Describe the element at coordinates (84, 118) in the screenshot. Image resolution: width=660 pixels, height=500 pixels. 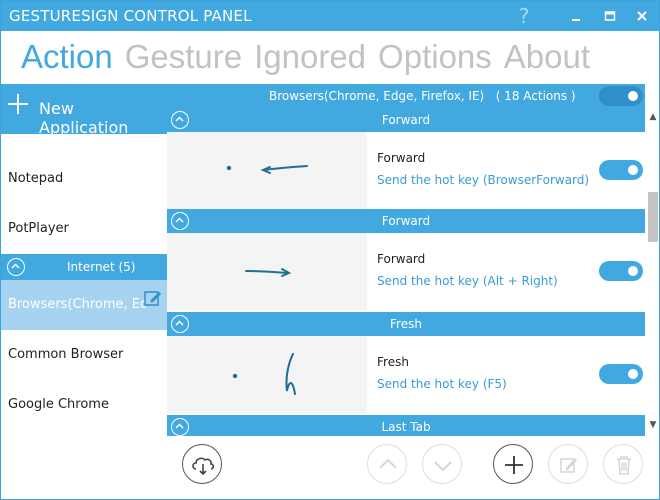
I see `new-application-label: New Application` at that location.